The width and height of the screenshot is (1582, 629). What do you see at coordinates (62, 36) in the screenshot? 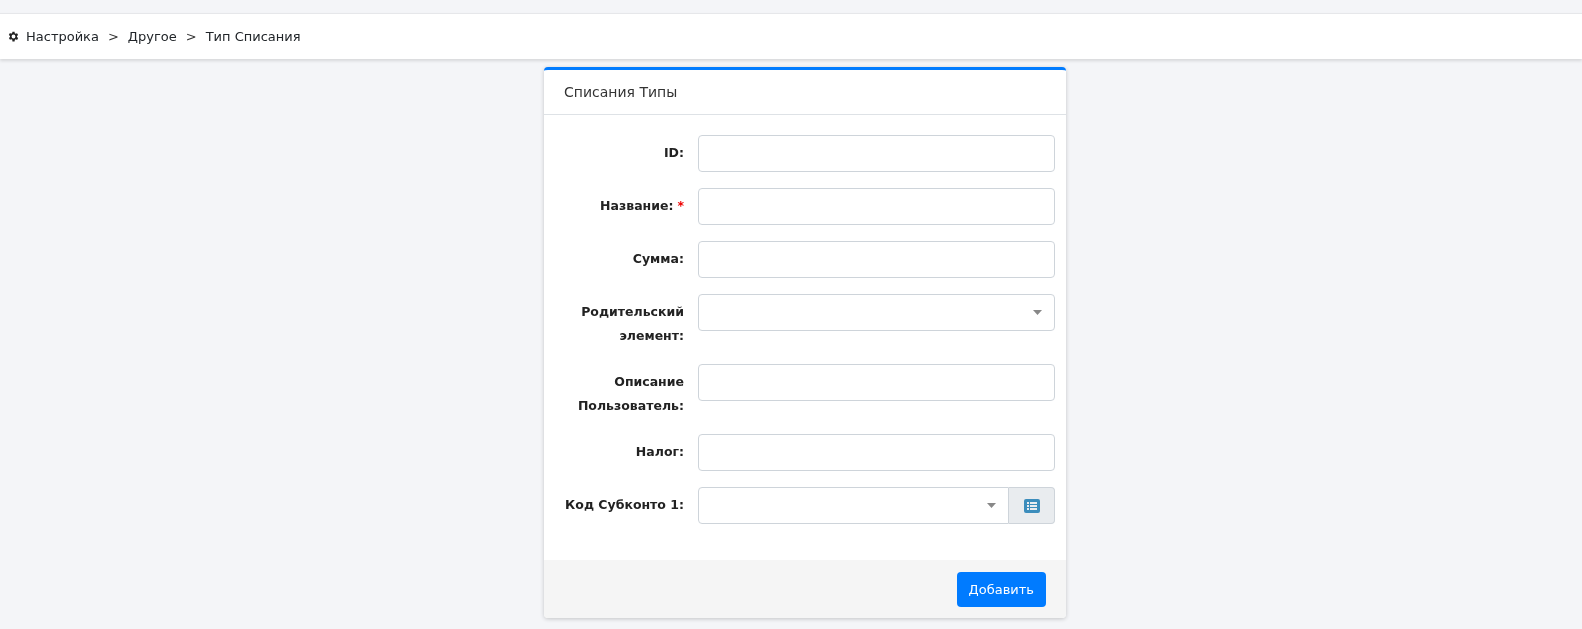
I see `breadcrumb-link: Настройка` at bounding box center [62, 36].